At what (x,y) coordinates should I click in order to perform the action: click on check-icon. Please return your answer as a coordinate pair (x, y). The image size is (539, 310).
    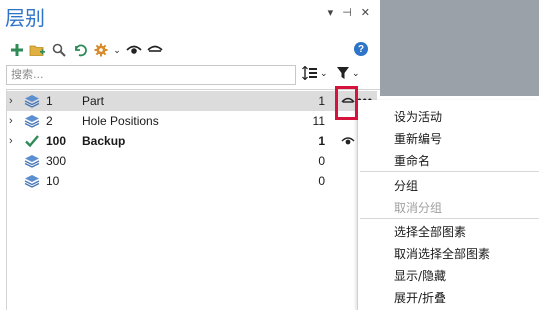
    Looking at the image, I should click on (32, 141).